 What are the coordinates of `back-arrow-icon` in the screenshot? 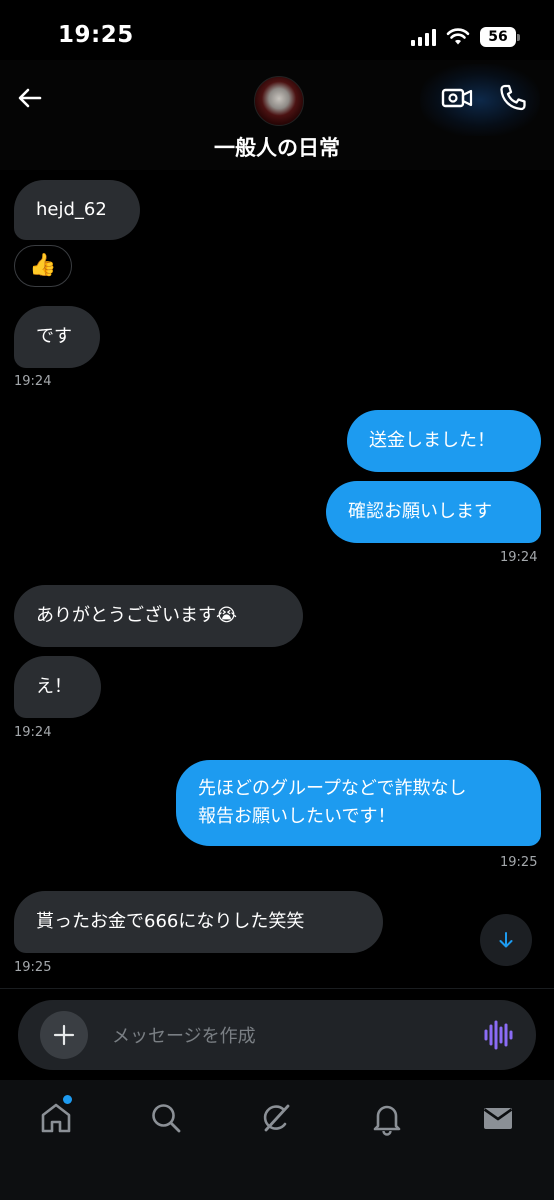 It's located at (30, 98).